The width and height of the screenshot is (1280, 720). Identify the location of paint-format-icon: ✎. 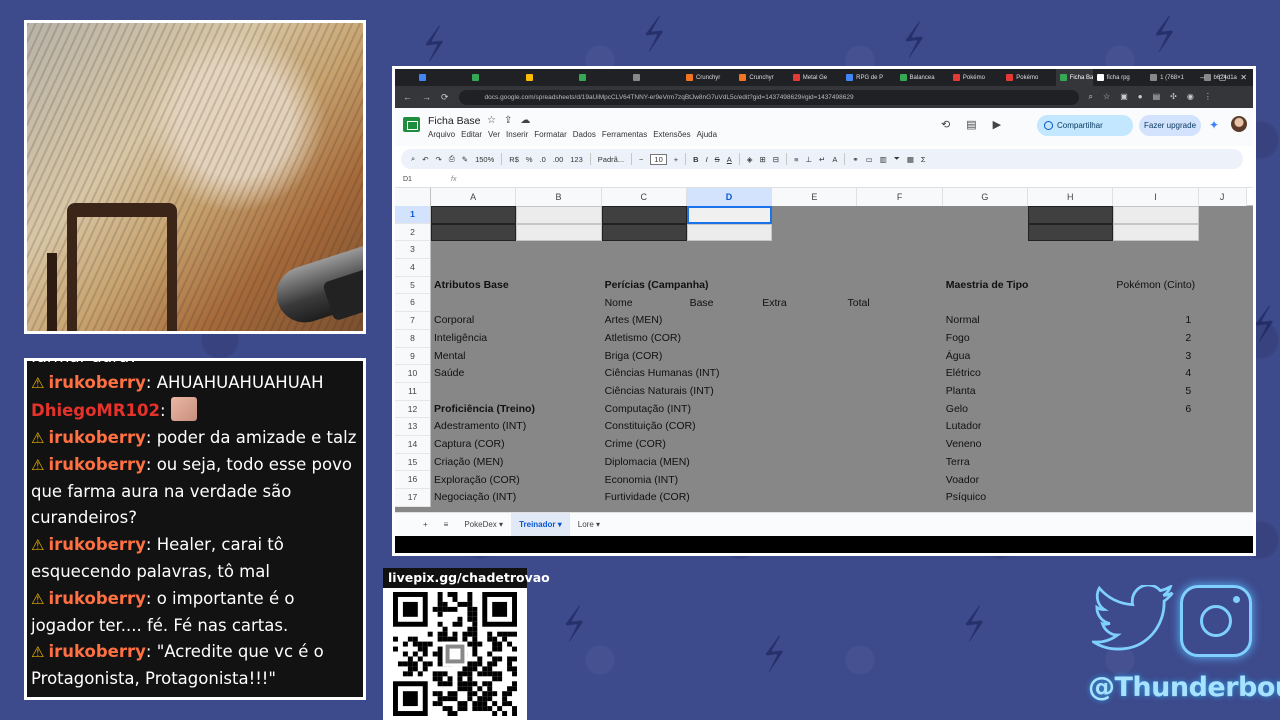
(465, 159).